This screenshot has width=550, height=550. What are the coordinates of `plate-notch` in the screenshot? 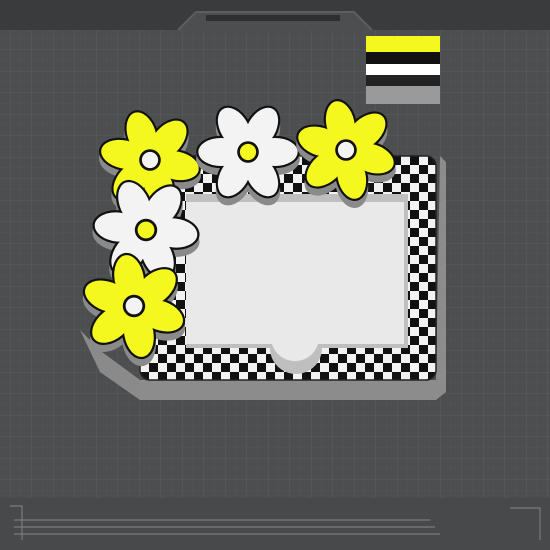 It's located at (273, 18).